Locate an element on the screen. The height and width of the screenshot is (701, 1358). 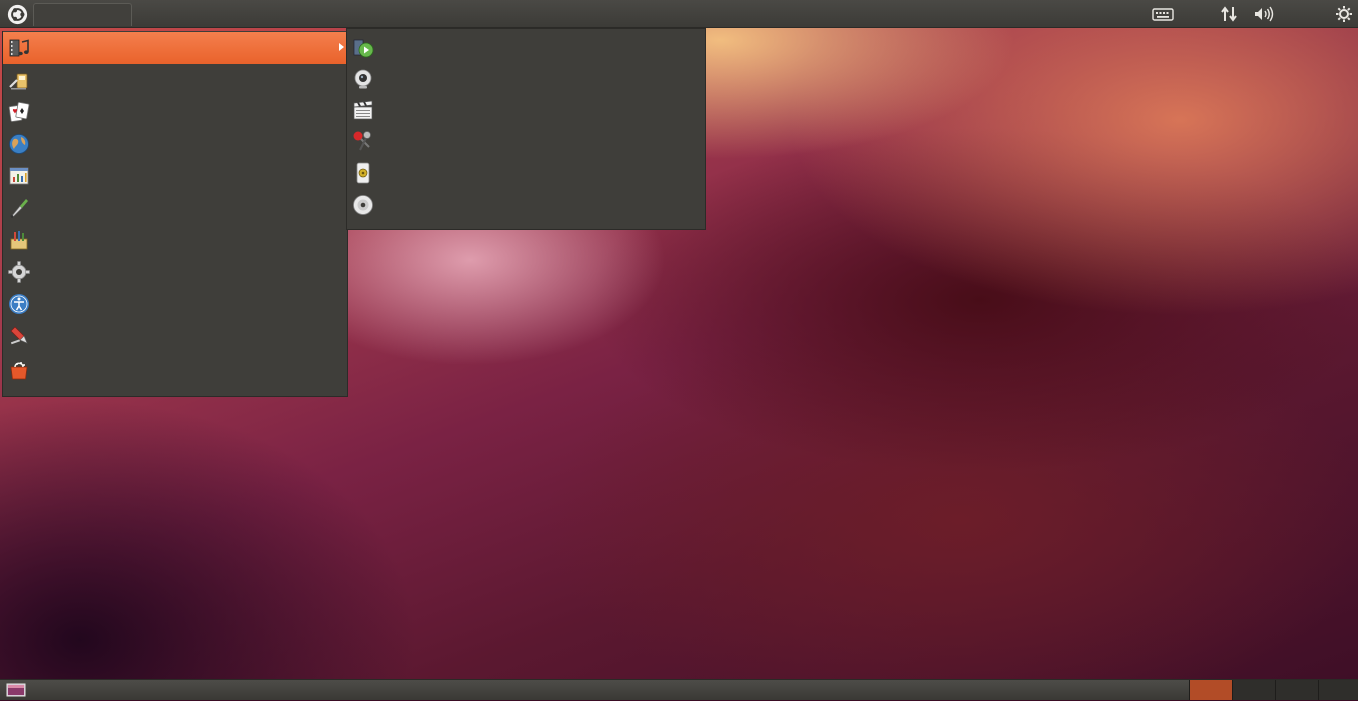
submenu-item-music-player is located at coordinates (526, 173).